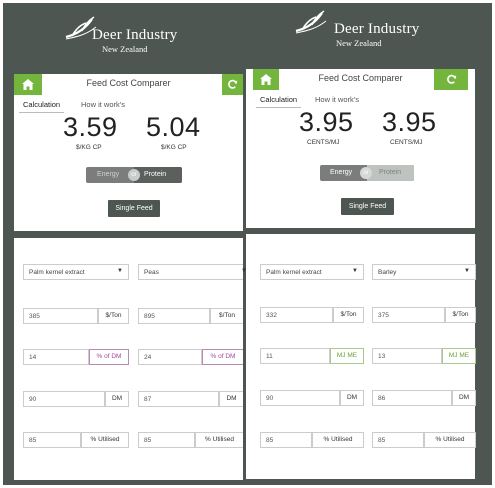  What do you see at coordinates (347, 356) in the screenshot?
I see `energy-unit-1: MJ ME` at bounding box center [347, 356].